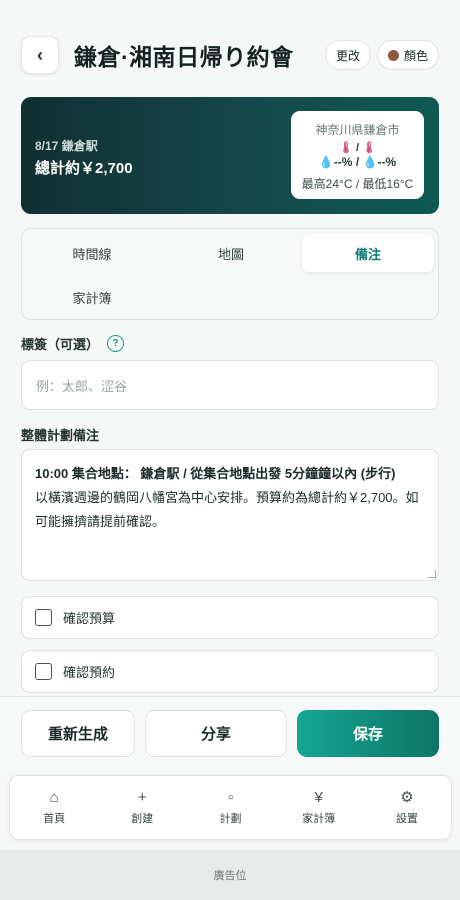 The image size is (460, 900). What do you see at coordinates (406, 818) in the screenshot?
I see `nav-settings-label: 設置` at bounding box center [406, 818].